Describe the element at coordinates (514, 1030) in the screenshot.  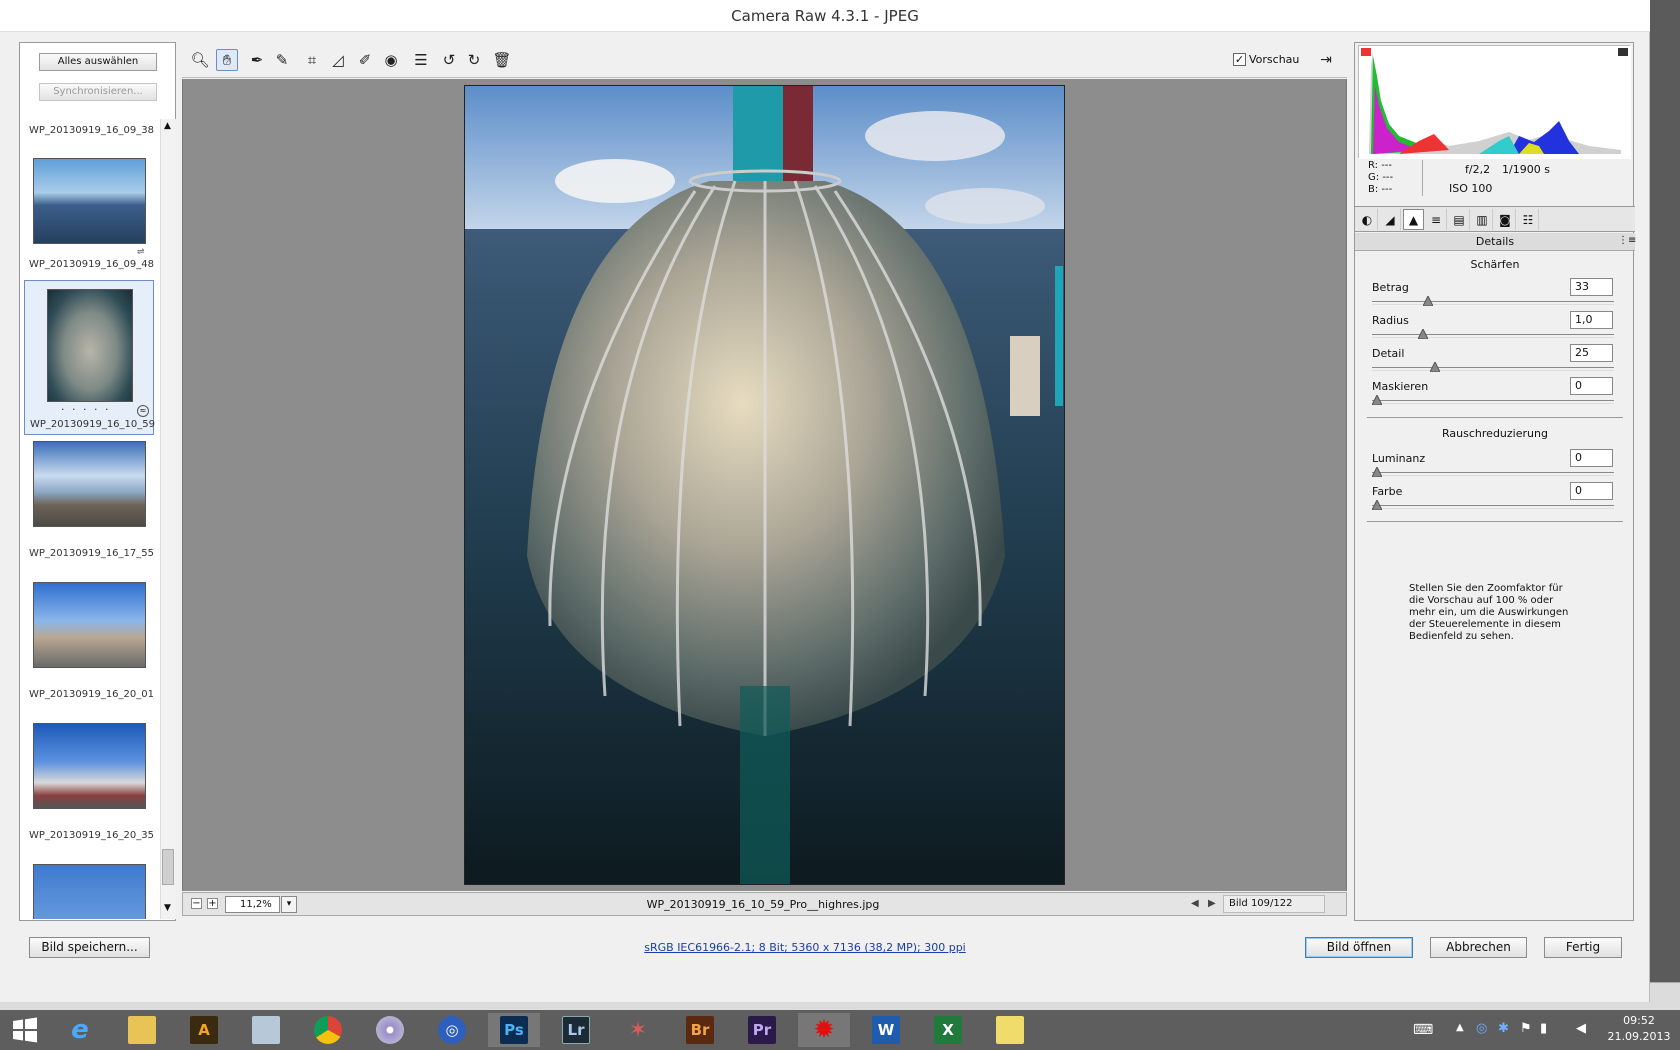
I see `taskbar-photoshop: Ps` at that location.